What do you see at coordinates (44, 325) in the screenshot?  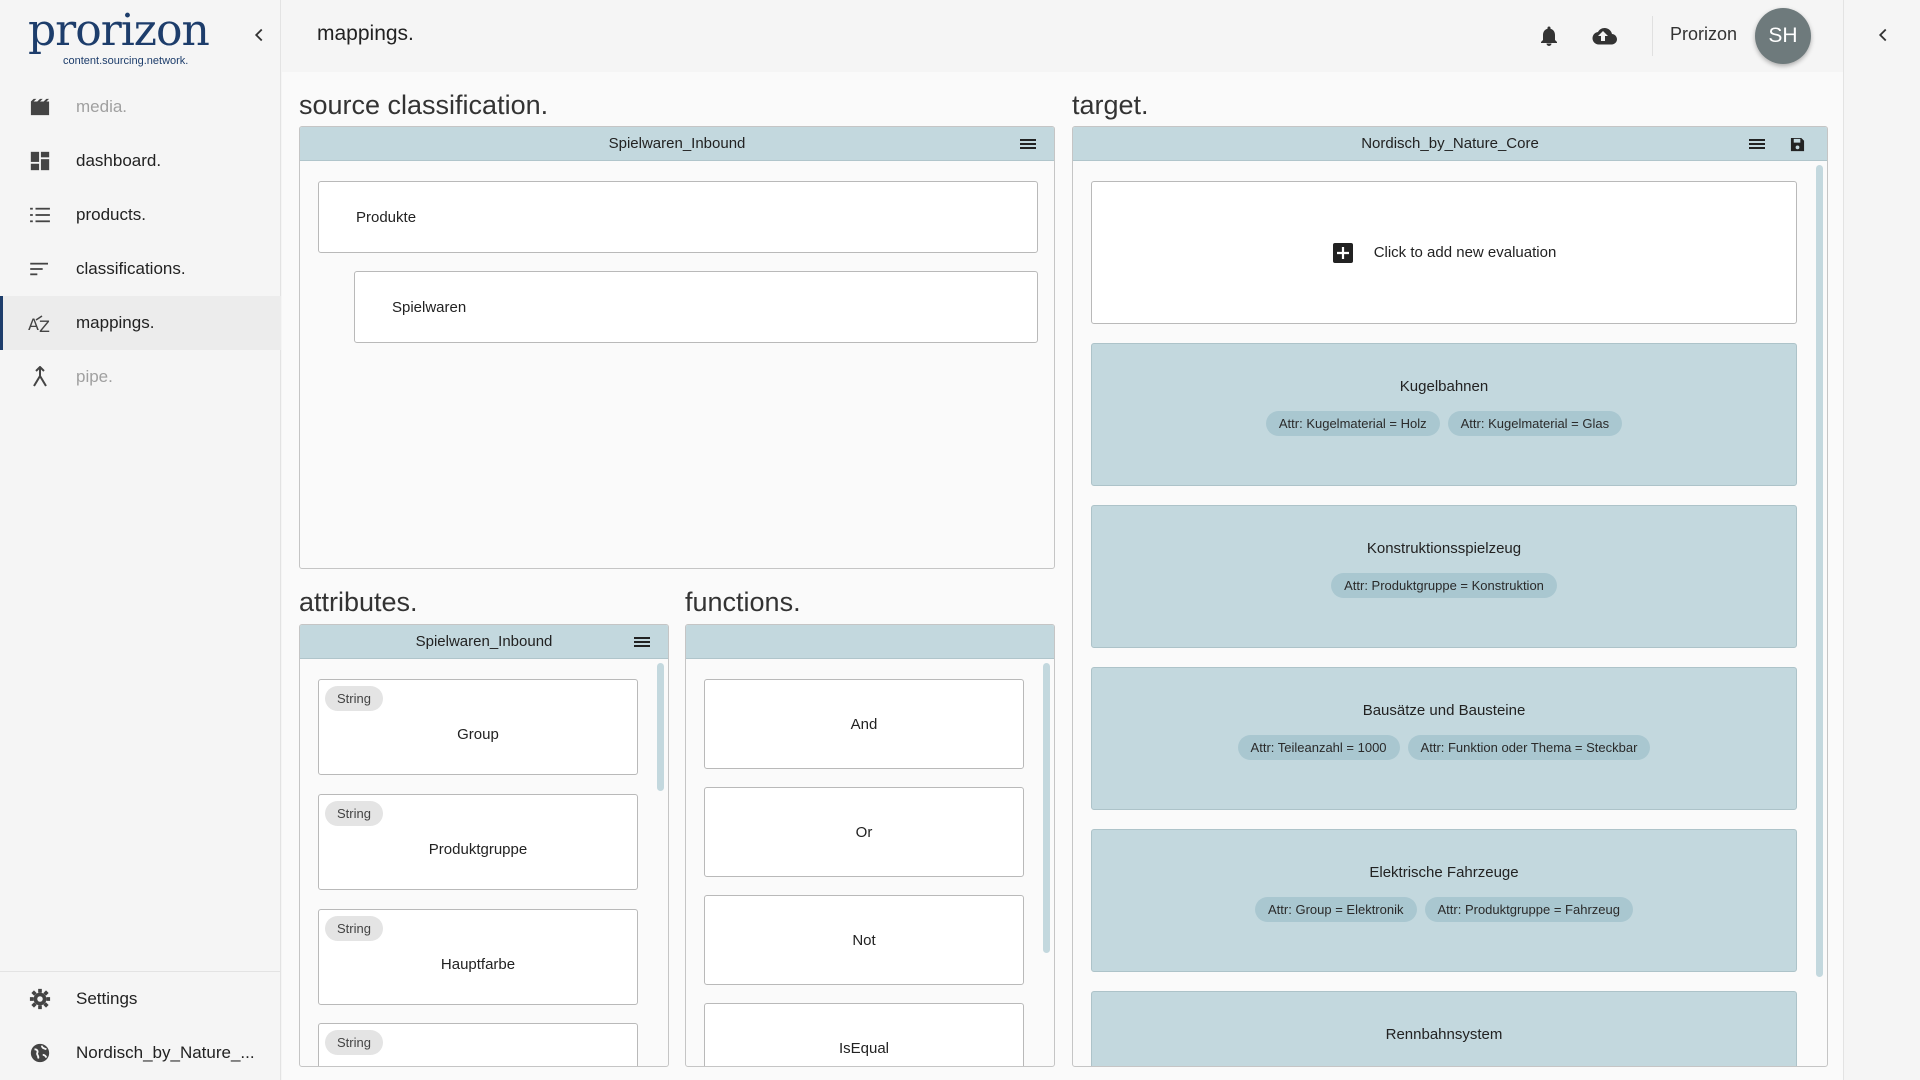 I see `svg-text: Z` at bounding box center [44, 325].